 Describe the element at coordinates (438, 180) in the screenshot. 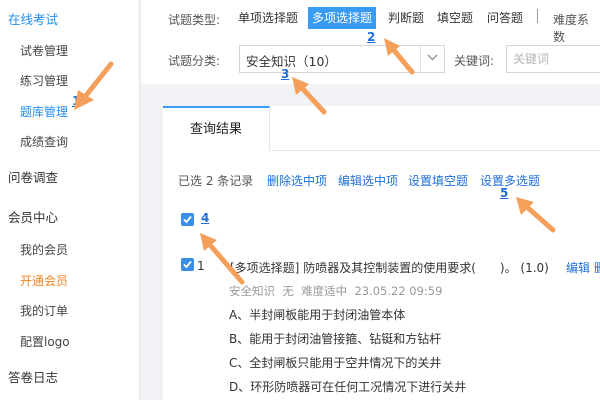

I see `set-fill-blank-link: 设置填空题` at that location.